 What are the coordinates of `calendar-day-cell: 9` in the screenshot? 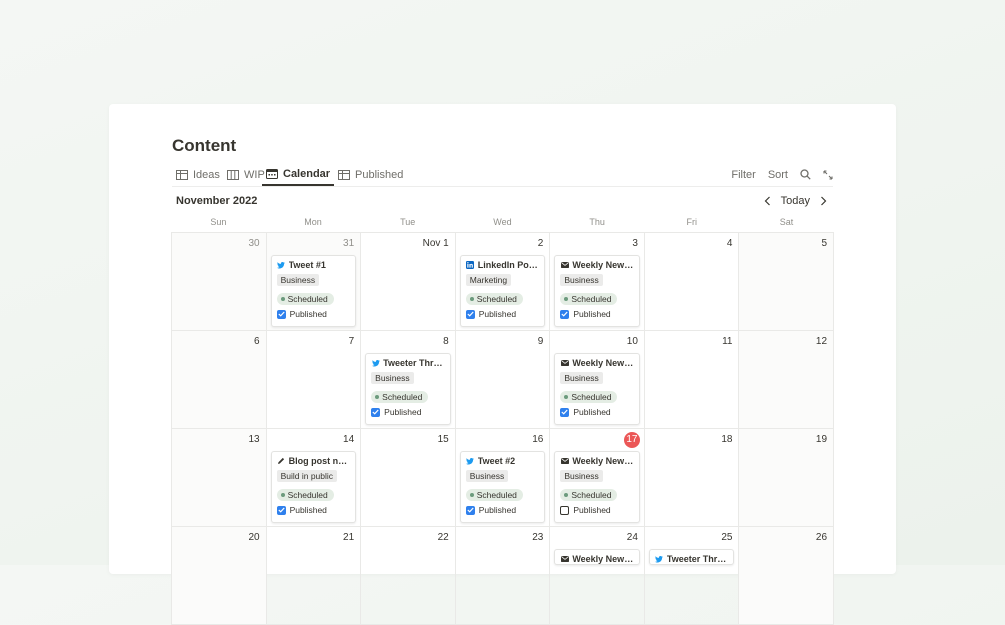 It's located at (503, 380).